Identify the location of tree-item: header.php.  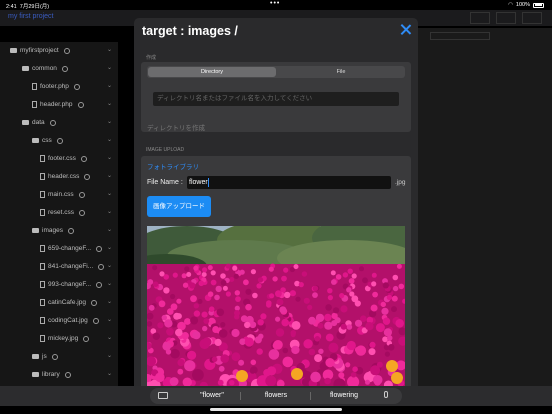
(58, 104).